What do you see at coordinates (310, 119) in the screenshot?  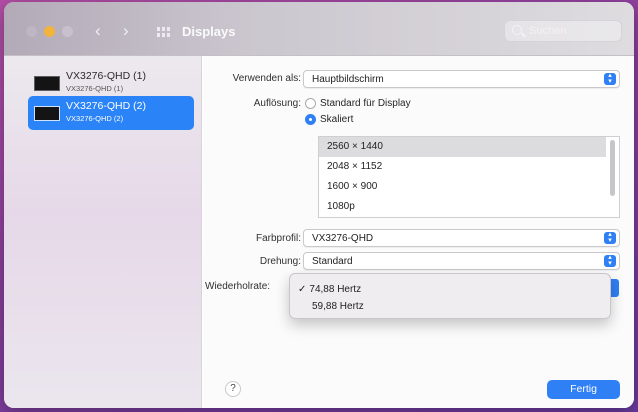 I see `radio-scaled-resolution` at bounding box center [310, 119].